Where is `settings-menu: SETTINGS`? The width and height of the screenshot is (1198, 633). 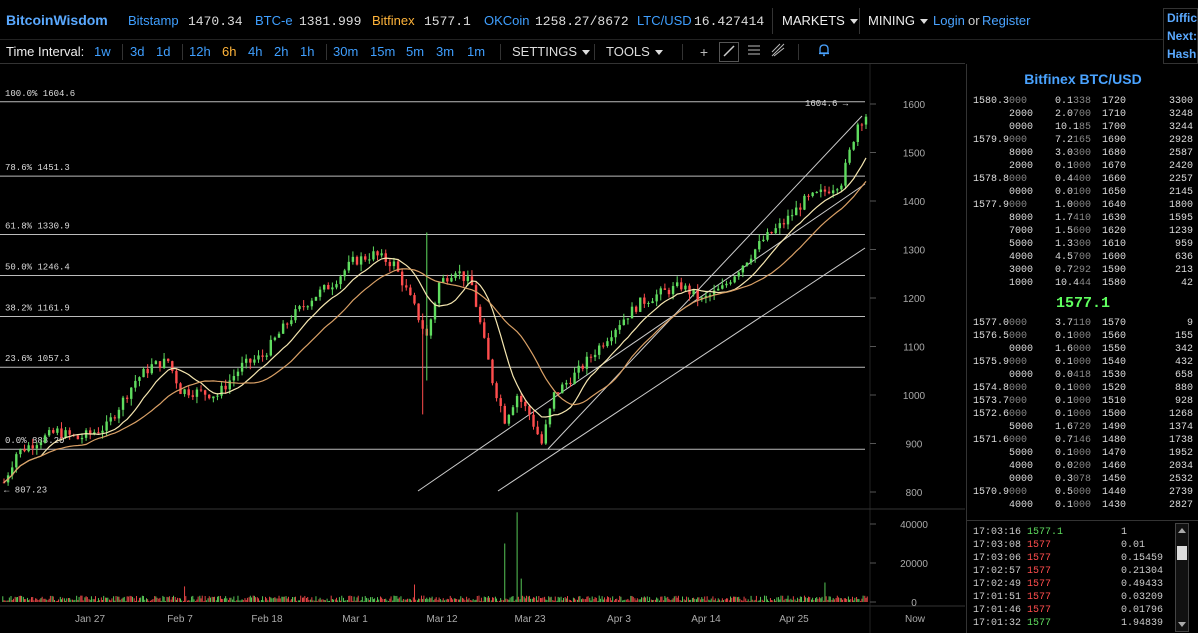 settings-menu: SETTINGS is located at coordinates (551, 51).